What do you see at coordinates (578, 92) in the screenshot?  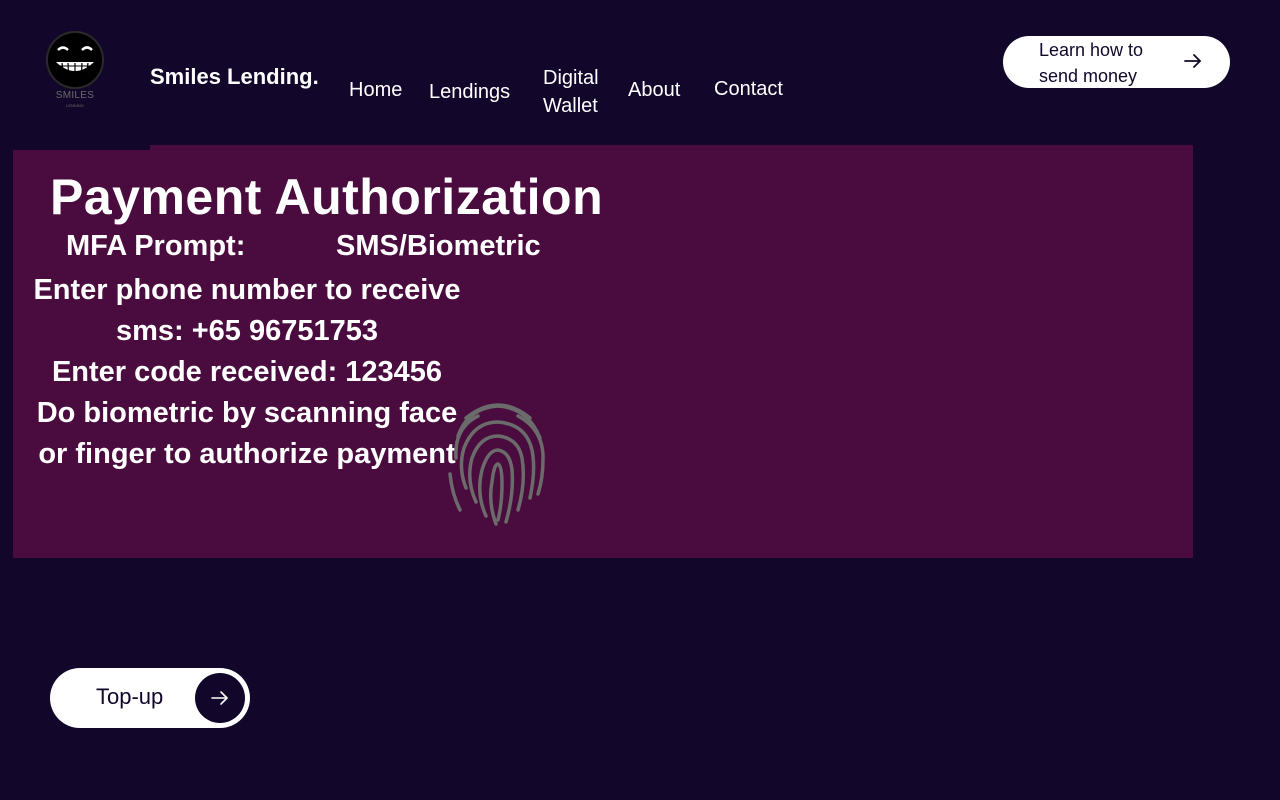 I see `nav-digital-wallet: Digital Wallet` at bounding box center [578, 92].